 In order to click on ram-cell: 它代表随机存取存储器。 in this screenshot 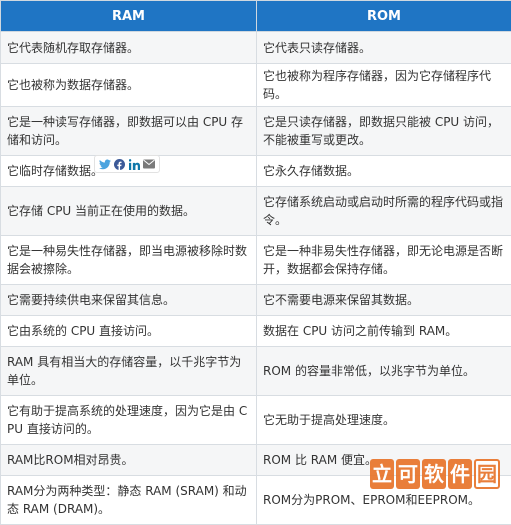, I will do `click(129, 48)`.